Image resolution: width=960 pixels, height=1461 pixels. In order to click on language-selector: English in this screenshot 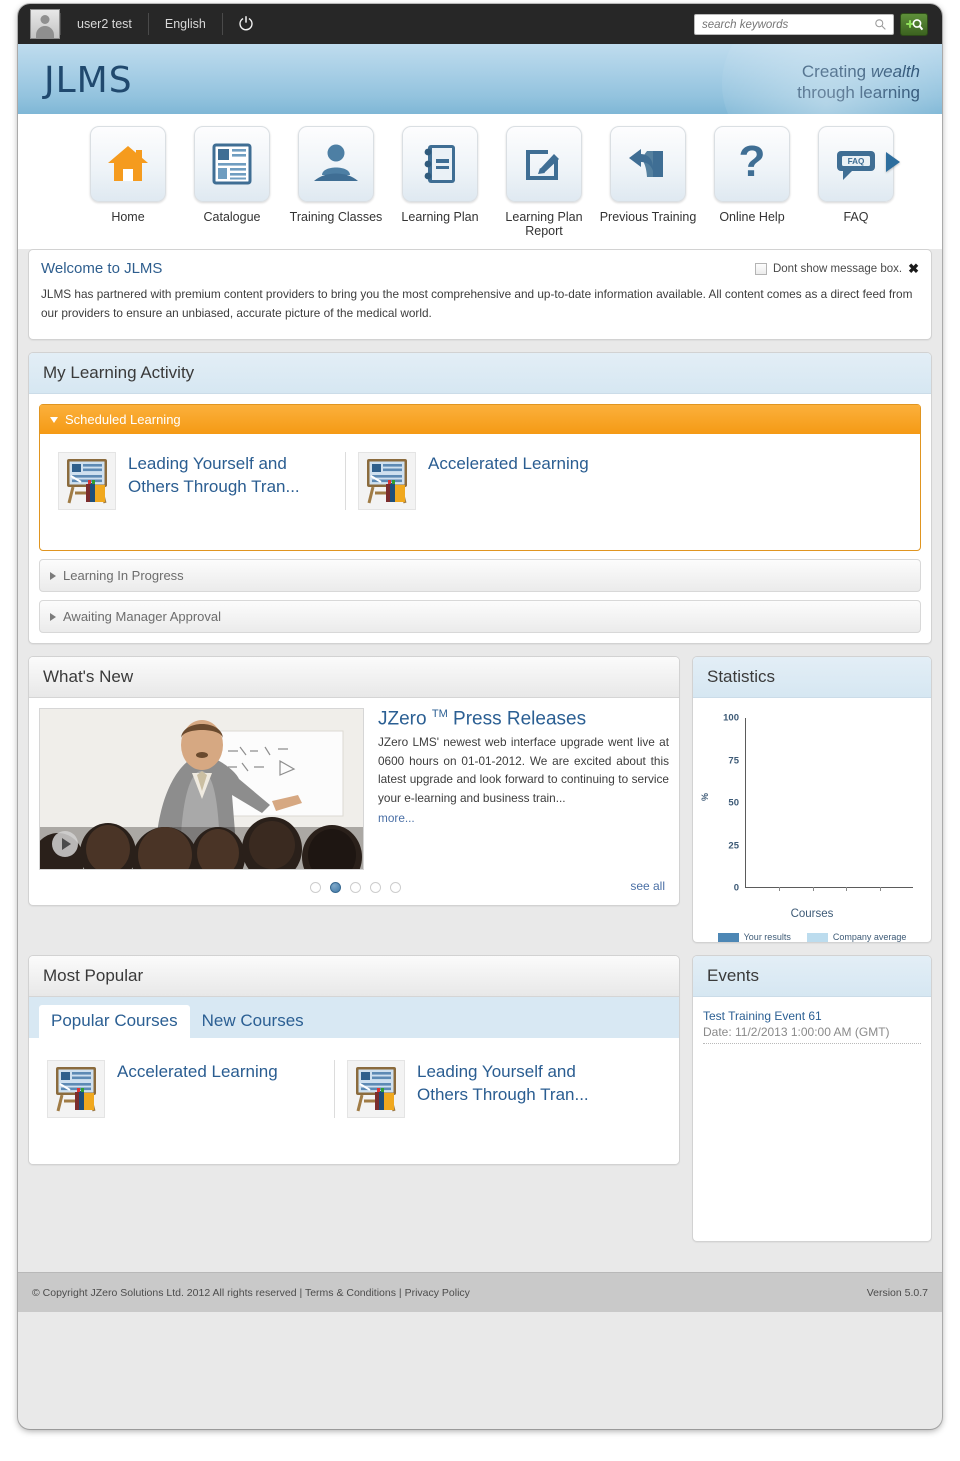, I will do `click(185, 24)`.